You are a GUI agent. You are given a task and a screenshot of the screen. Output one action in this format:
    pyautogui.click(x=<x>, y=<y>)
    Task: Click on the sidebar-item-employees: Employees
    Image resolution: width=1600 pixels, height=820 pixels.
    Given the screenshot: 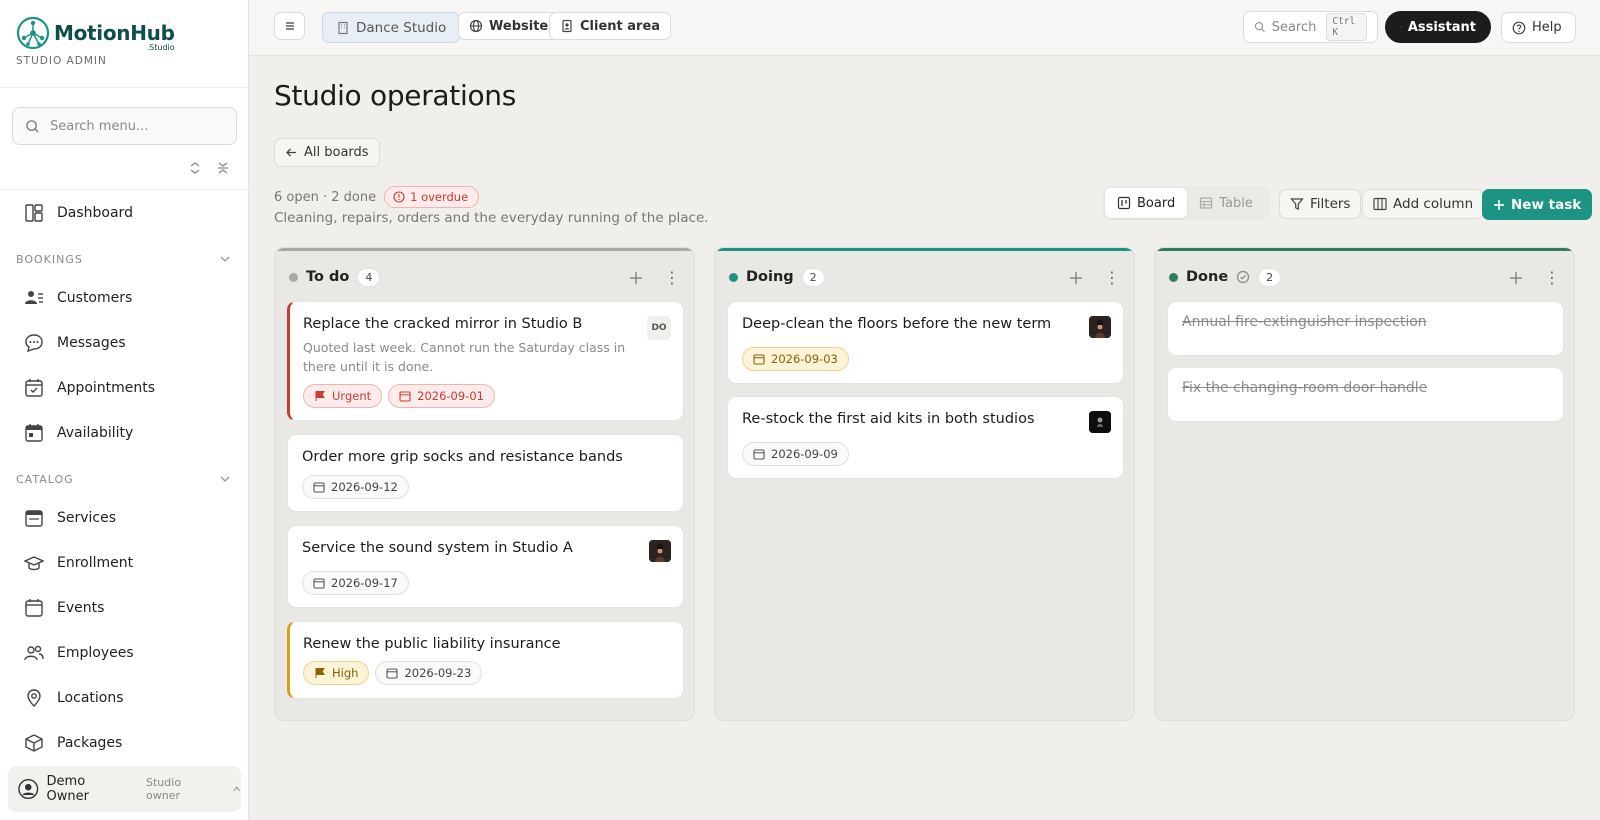 What is the action you would take?
    pyautogui.click(x=124, y=652)
    